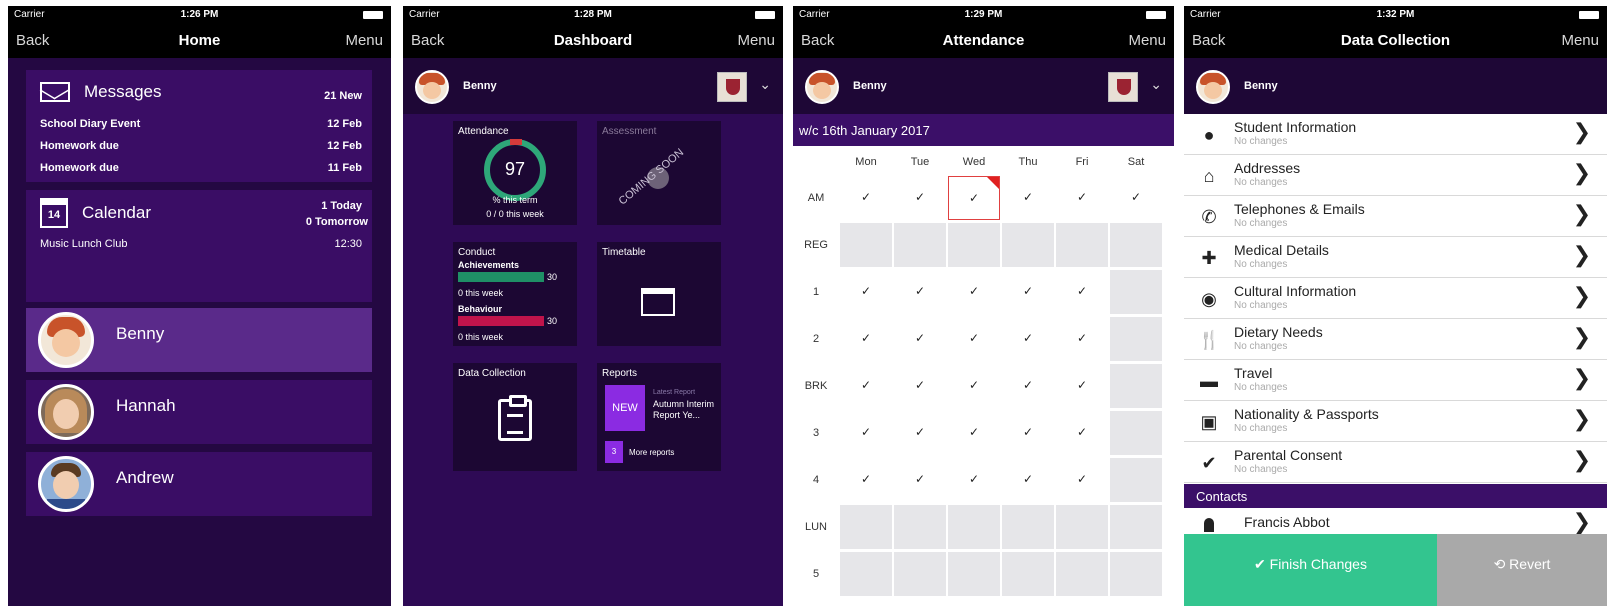 The height and width of the screenshot is (606, 1615). Describe the element at coordinates (199, 15) in the screenshot. I see `status-bar: Carrier 1:26 PM` at that location.